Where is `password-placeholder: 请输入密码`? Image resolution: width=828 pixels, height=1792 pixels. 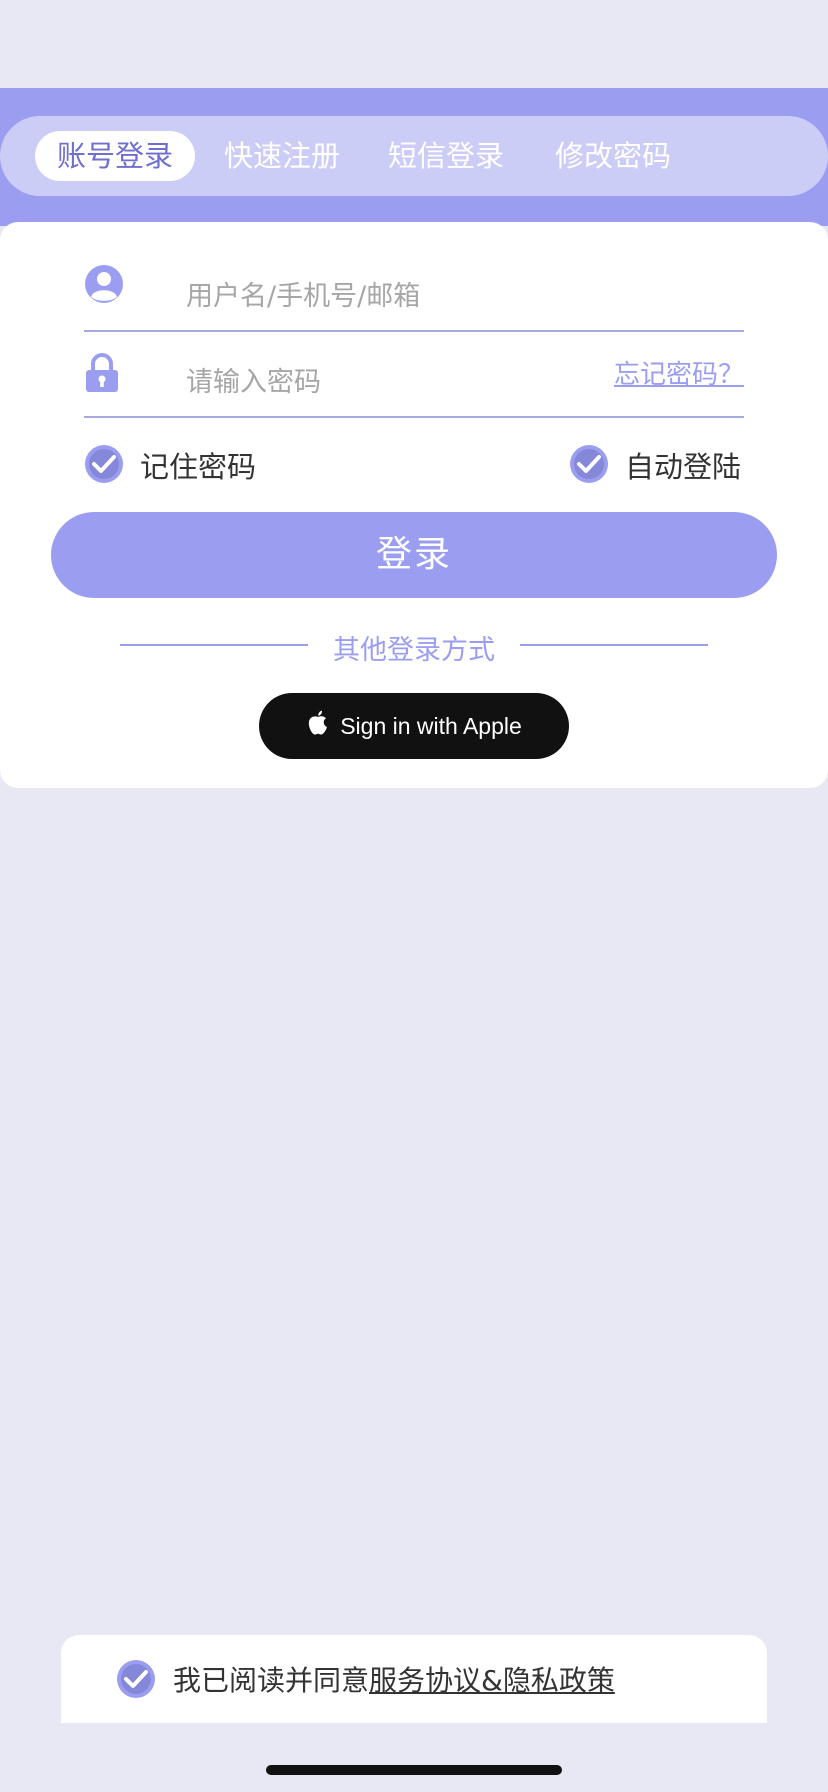
password-placeholder: 请输入密码 is located at coordinates (253, 382).